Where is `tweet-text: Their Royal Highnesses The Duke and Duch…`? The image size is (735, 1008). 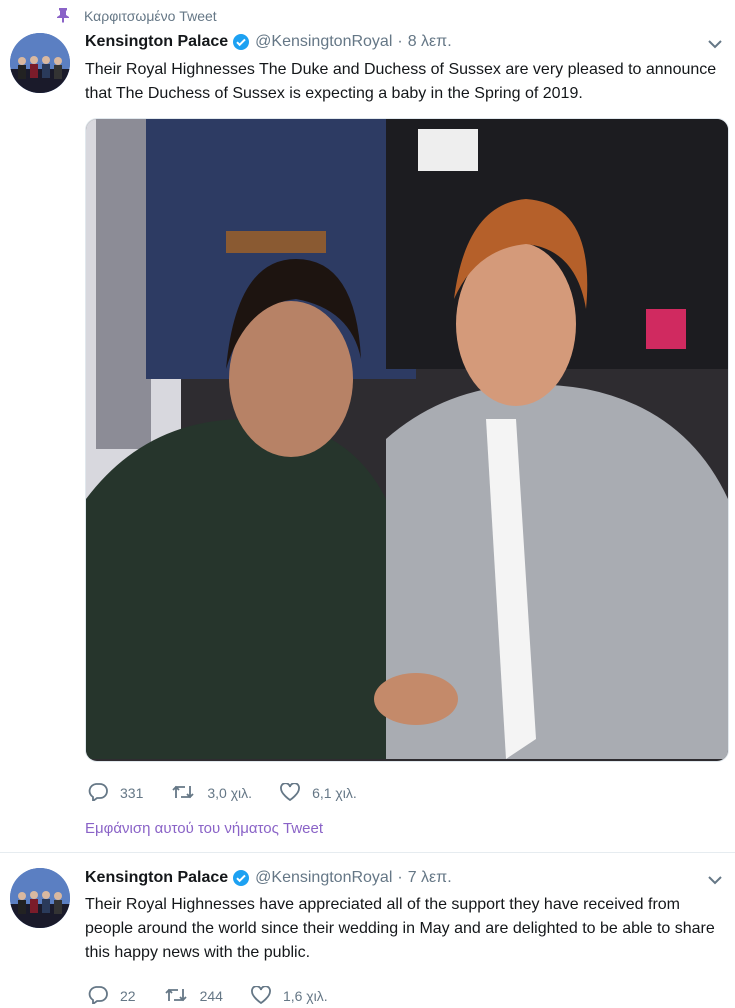 tweet-text: Their Royal Highnesses The Duke and Duch… is located at coordinates (401, 81).